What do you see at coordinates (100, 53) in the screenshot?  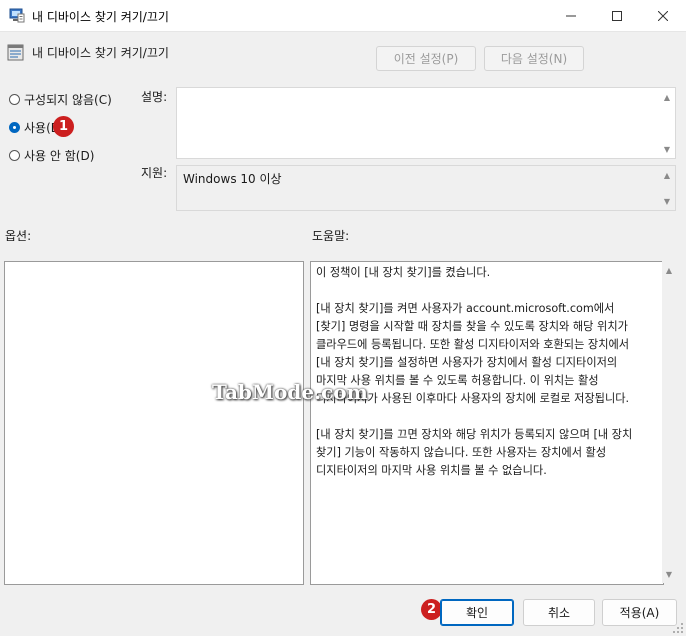 I see `policy-title: 내 디바이스 찾기 켜기/끄기` at bounding box center [100, 53].